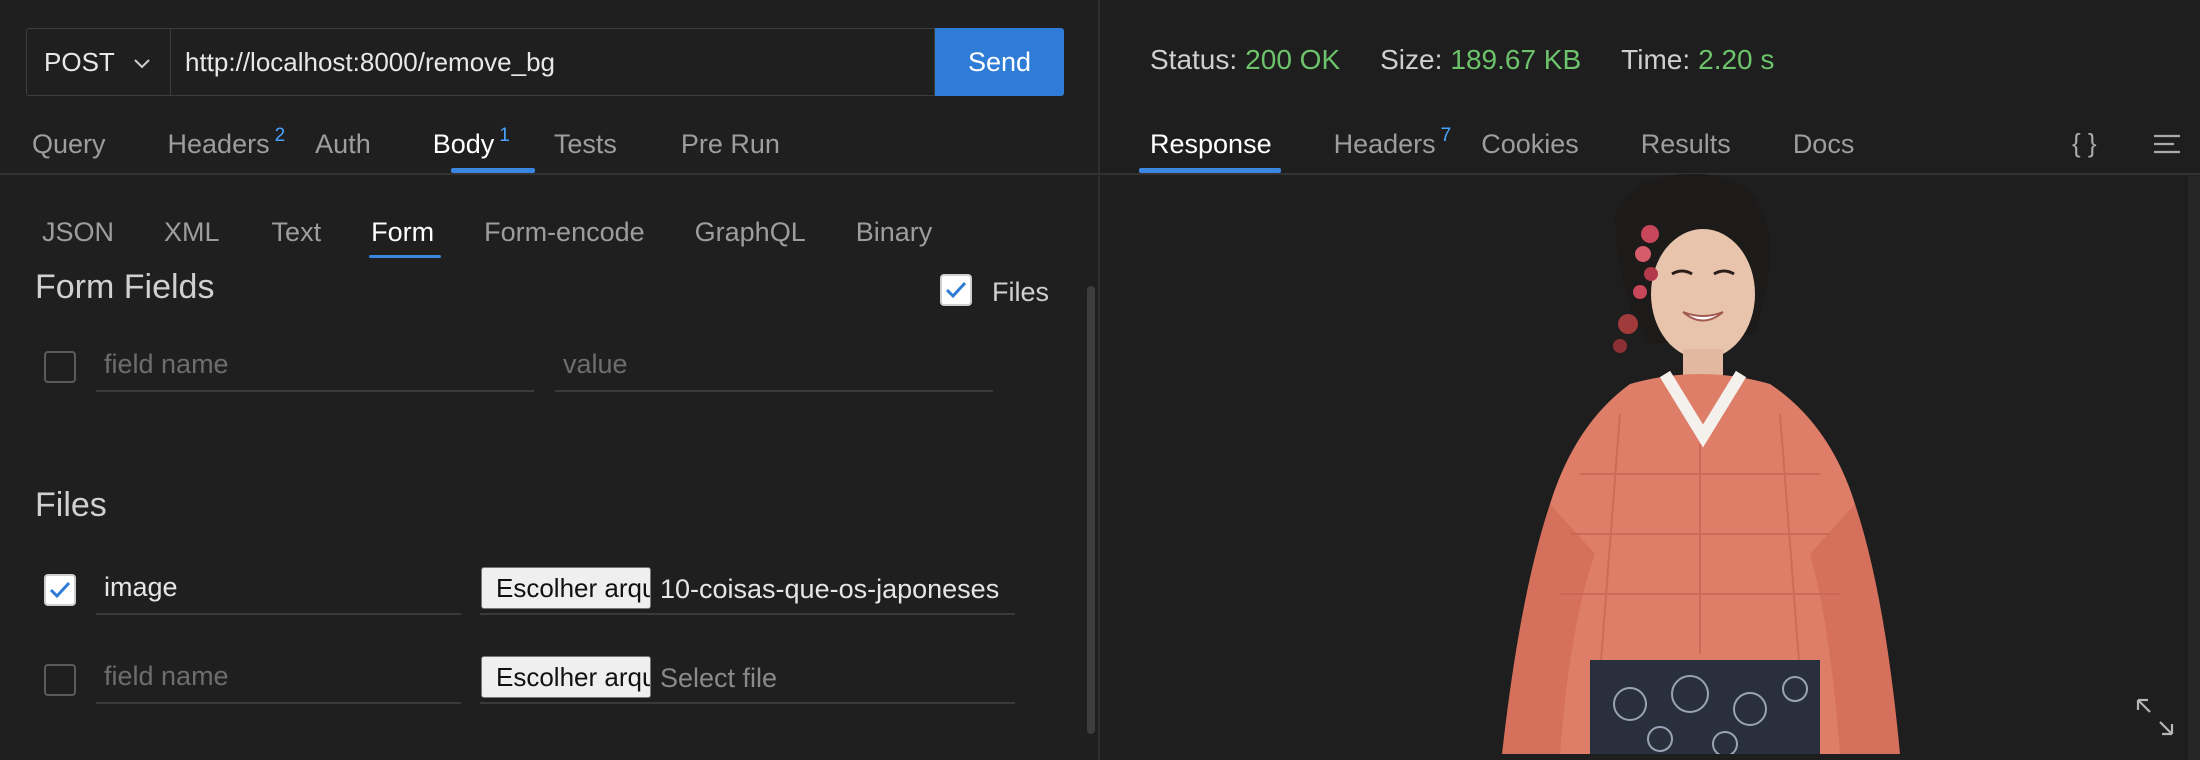 Image resolution: width=2200 pixels, height=760 pixels. What do you see at coordinates (370, 61) in the screenshot?
I see `url-value: http://localhost:8000/remove_bg` at bounding box center [370, 61].